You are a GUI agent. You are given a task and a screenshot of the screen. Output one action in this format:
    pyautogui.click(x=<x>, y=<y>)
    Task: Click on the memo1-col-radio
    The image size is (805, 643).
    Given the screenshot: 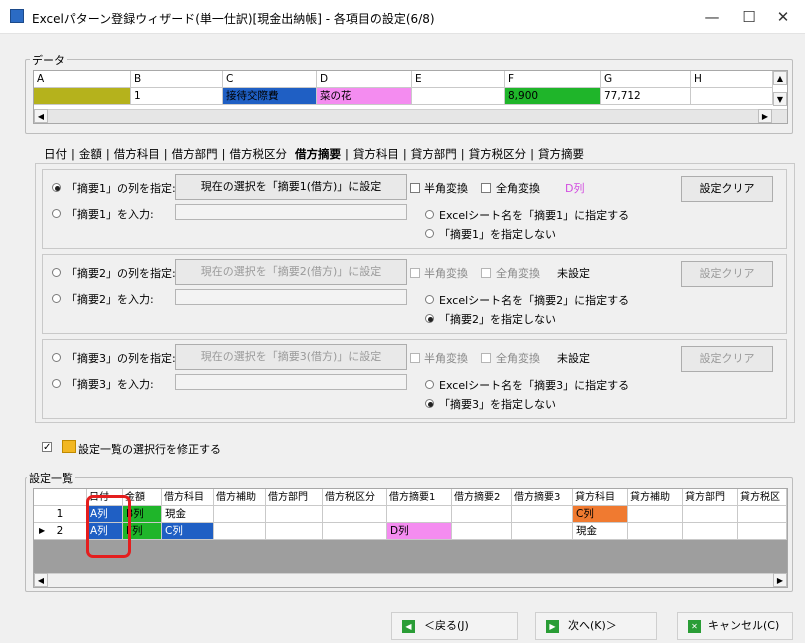 What is the action you would take?
    pyautogui.click(x=56, y=187)
    